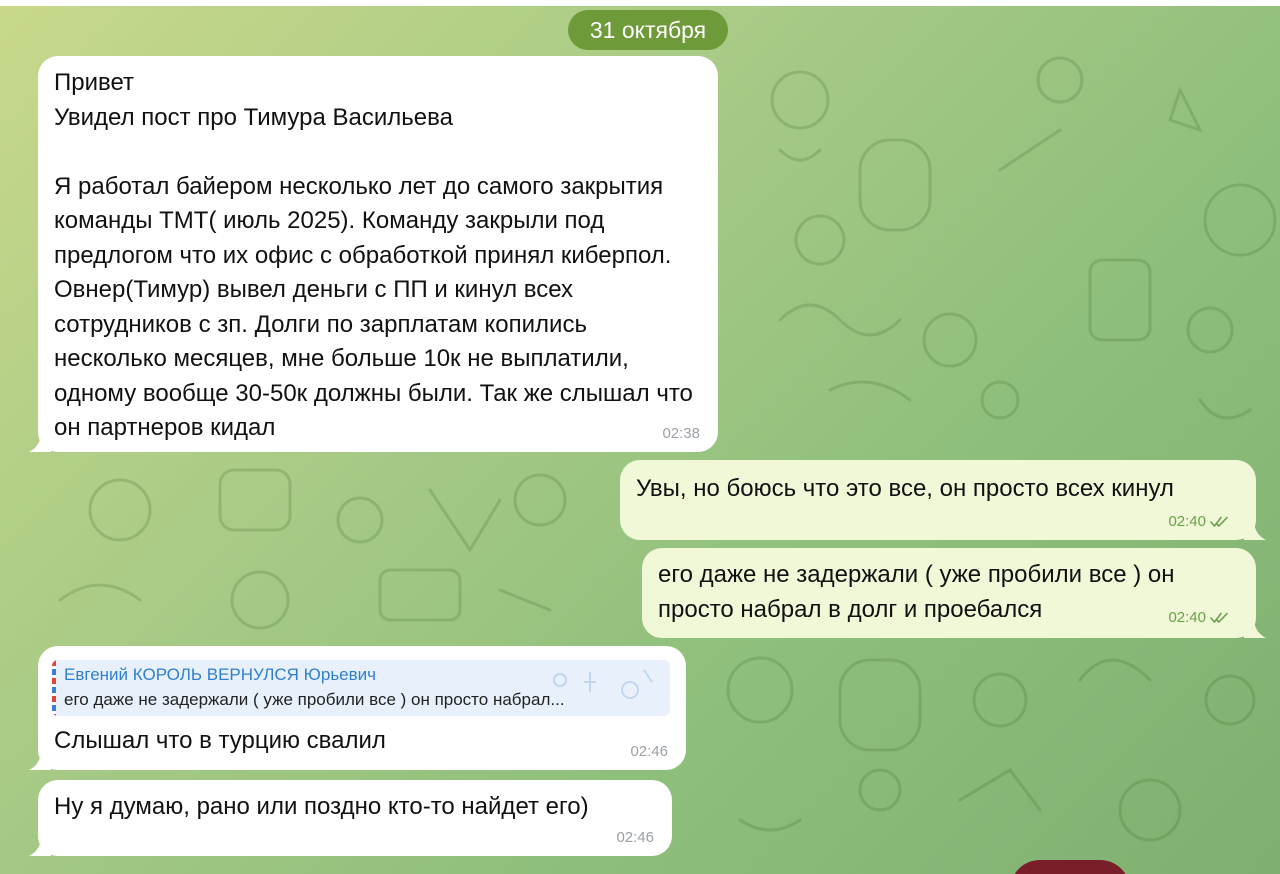  Describe the element at coordinates (640, 3) in the screenshot. I see `top-edge` at that location.